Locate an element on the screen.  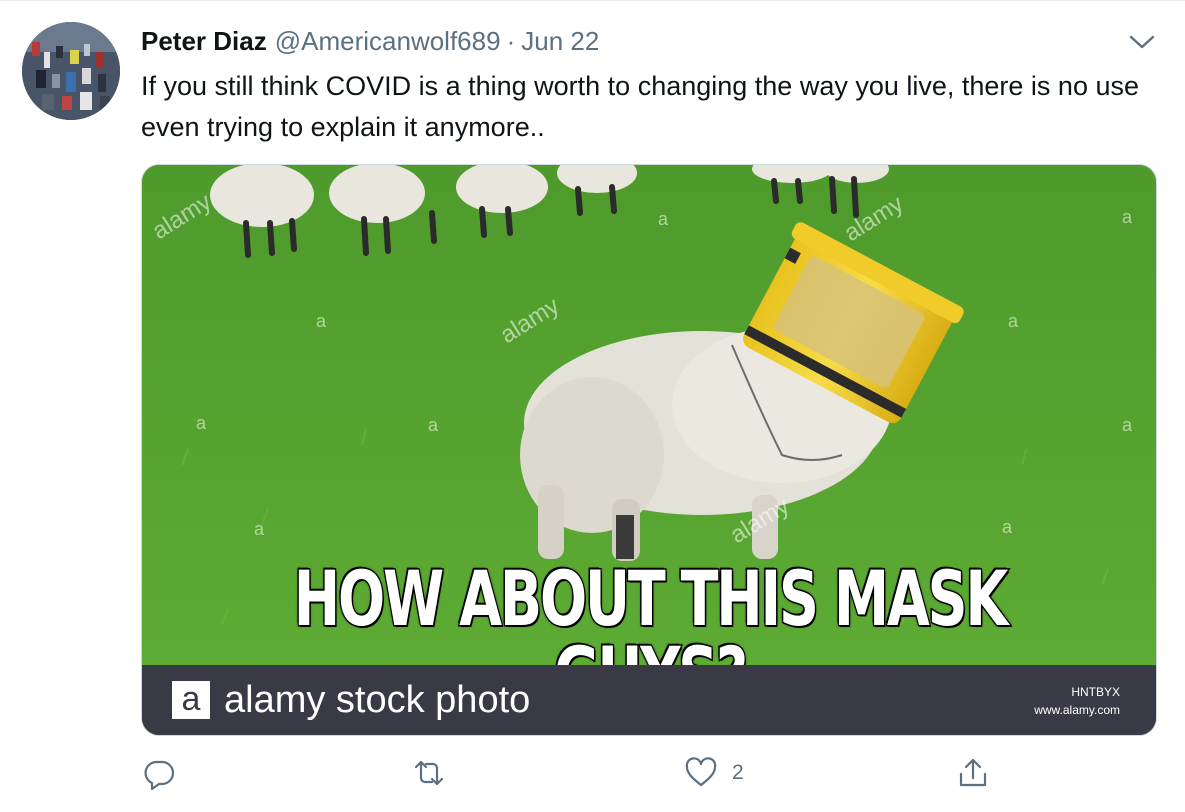
alamy-meta: HNTBYX www.alamy.com is located at coordinates (1077, 701).